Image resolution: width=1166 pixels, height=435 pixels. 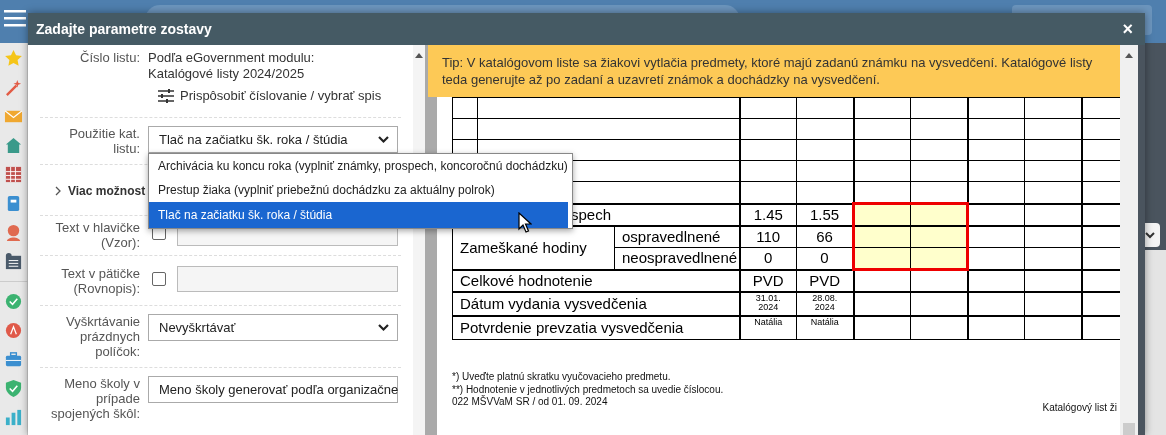 What do you see at coordinates (273, 139) in the screenshot?
I see `select-field: Tlač na začiatku šk. roka / štúdia` at bounding box center [273, 139].